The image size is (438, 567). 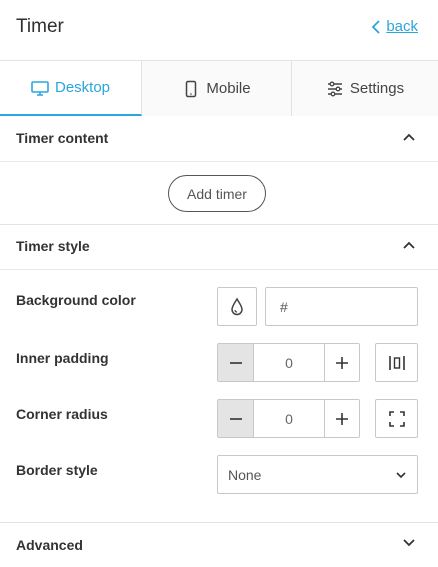 I want to click on tab-desktop: Desktop, so click(x=71, y=88).